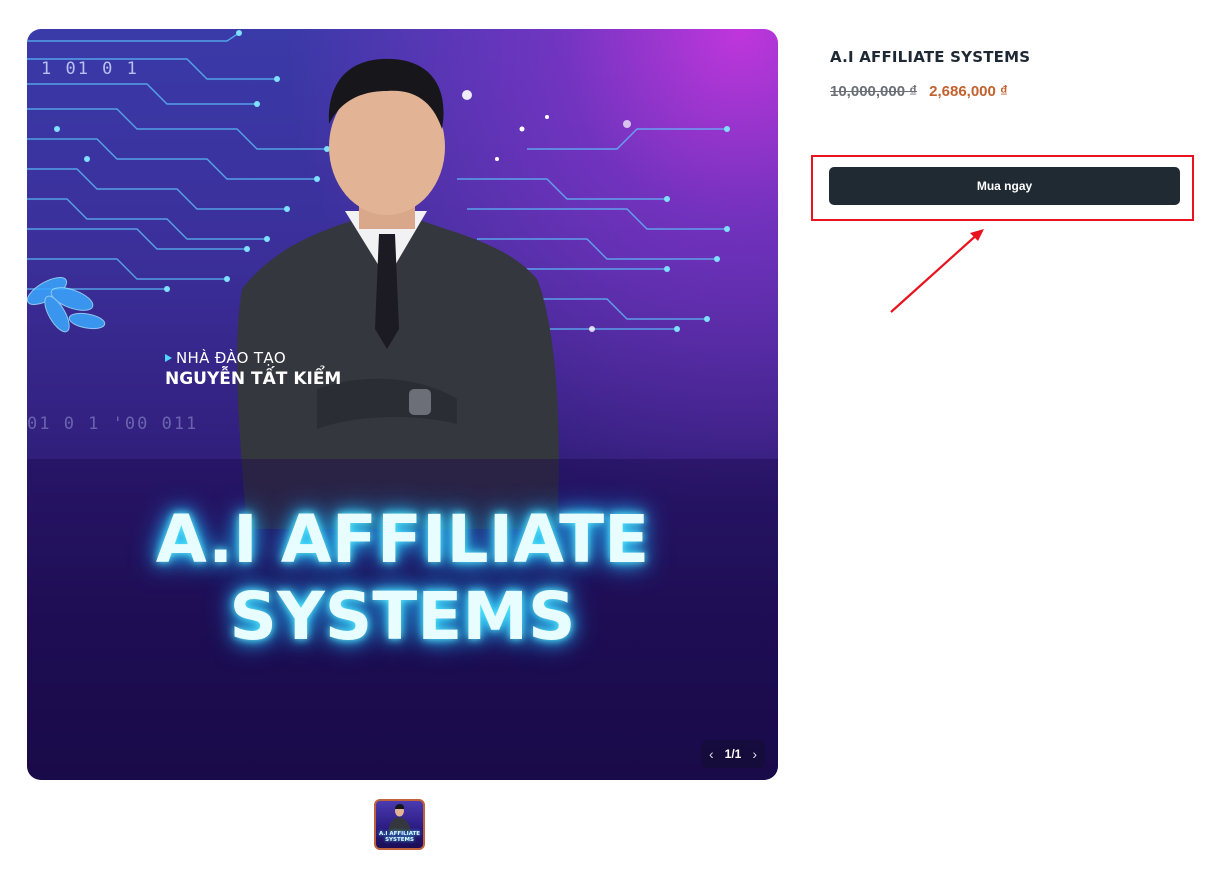  I want to click on thumbnail-person, so click(399, 817).